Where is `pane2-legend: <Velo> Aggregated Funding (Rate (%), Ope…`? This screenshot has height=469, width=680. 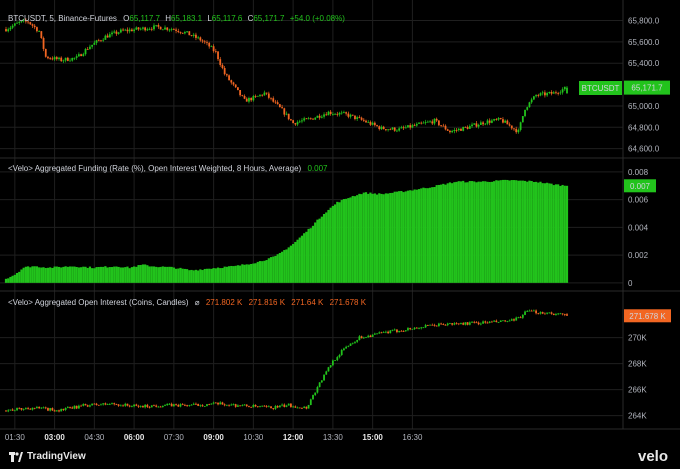 pane2-legend: <Velo> Aggregated Funding (Rate (%), Ope… is located at coordinates (168, 168).